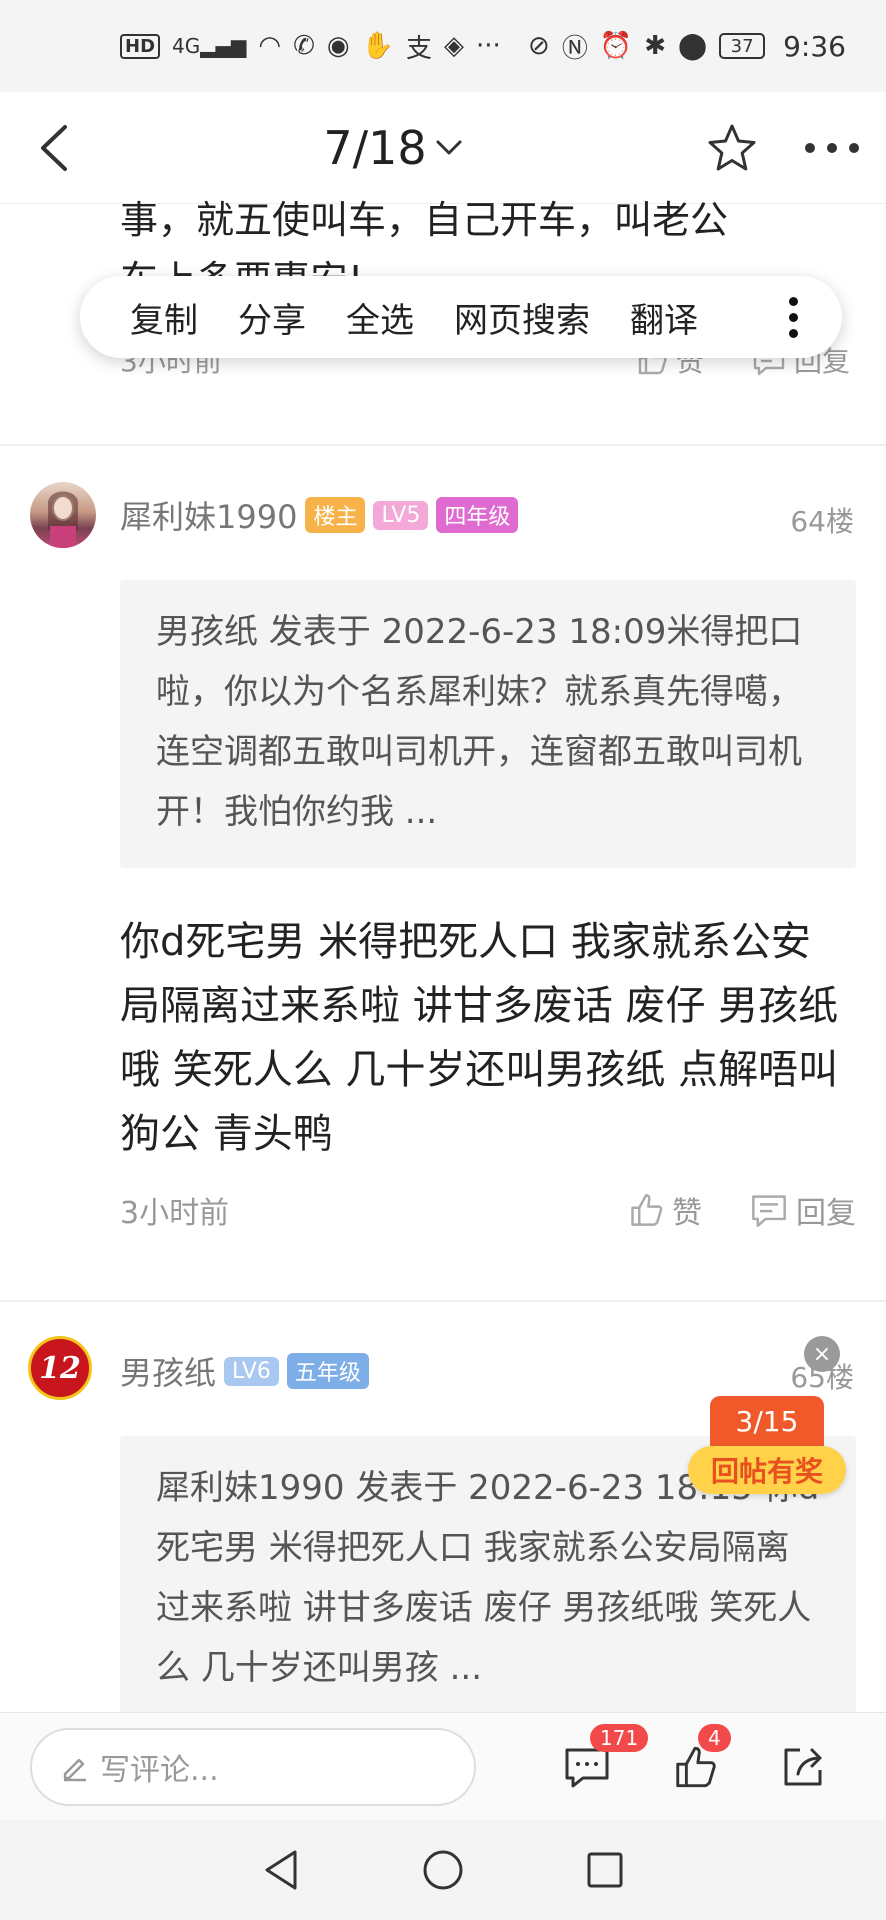 This screenshot has height=1920, width=886. I want to click on page-selector: 7/18, so click(392, 148).